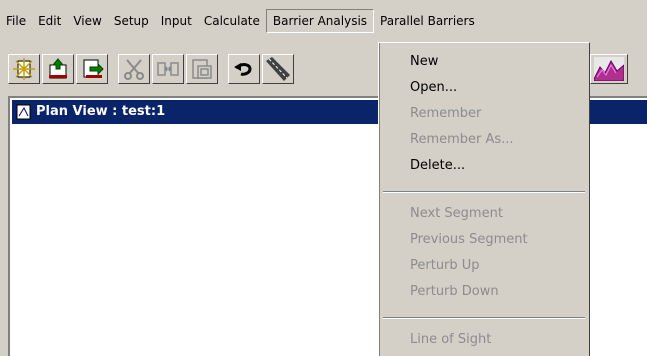 Image resolution: width=647 pixels, height=356 pixels. Describe the element at coordinates (24, 116) in the screenshot. I see `document-icon` at that location.